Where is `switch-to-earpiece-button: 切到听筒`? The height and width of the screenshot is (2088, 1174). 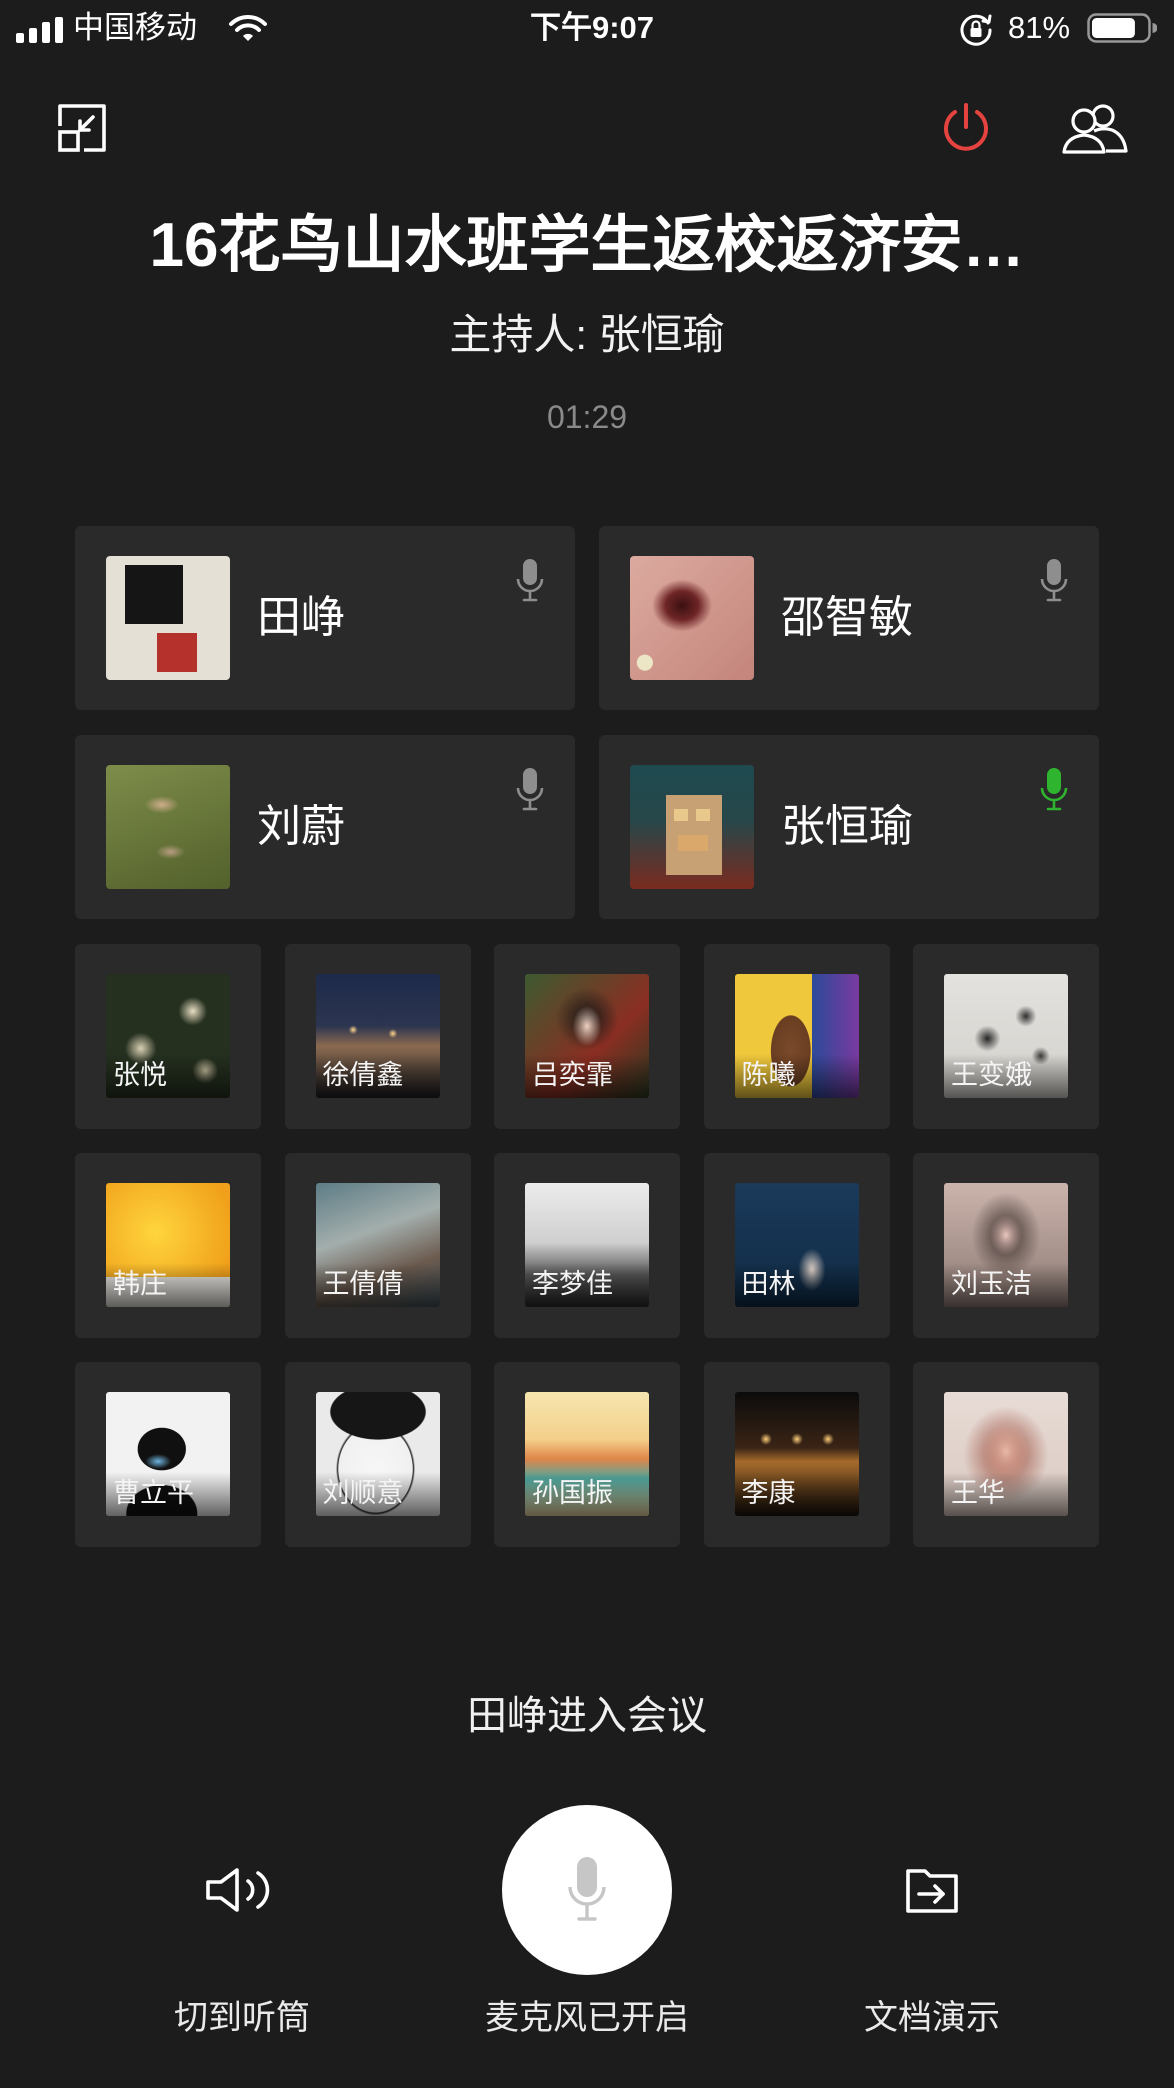 switch-to-earpiece-button: 切到听筒 is located at coordinates (242, 1925).